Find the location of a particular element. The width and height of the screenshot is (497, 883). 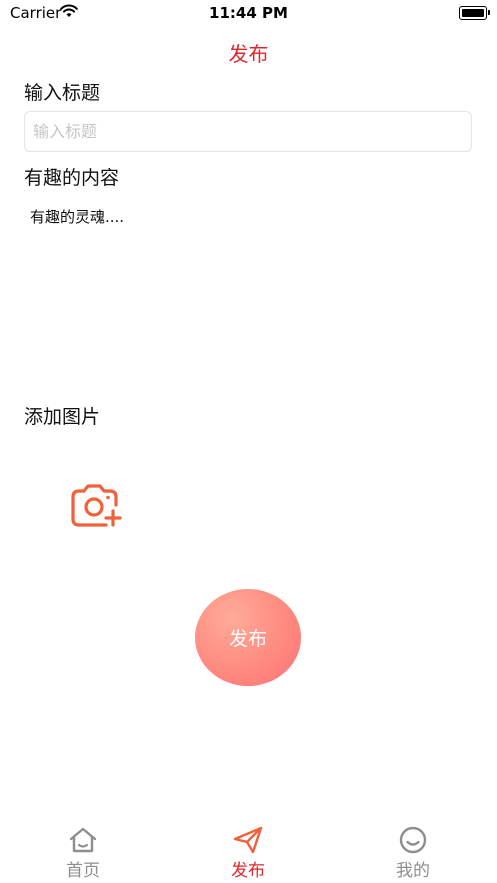

home-icon is located at coordinates (83, 840).